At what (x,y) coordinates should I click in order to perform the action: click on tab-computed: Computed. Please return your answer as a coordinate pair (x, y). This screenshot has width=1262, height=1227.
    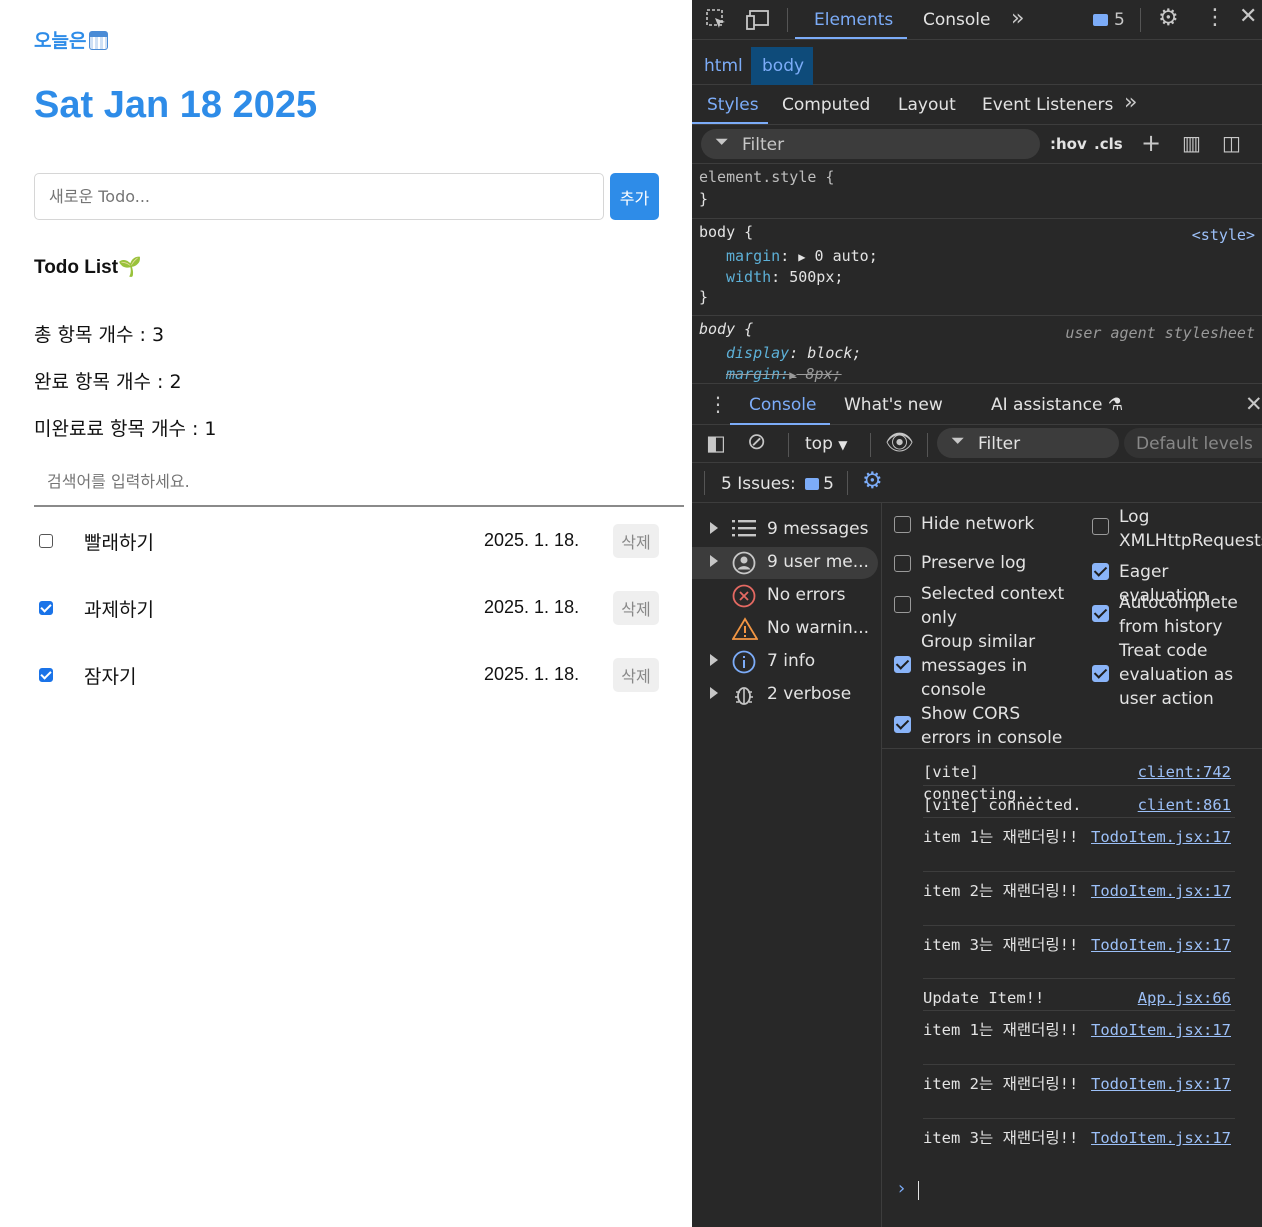
    Looking at the image, I should click on (826, 105).